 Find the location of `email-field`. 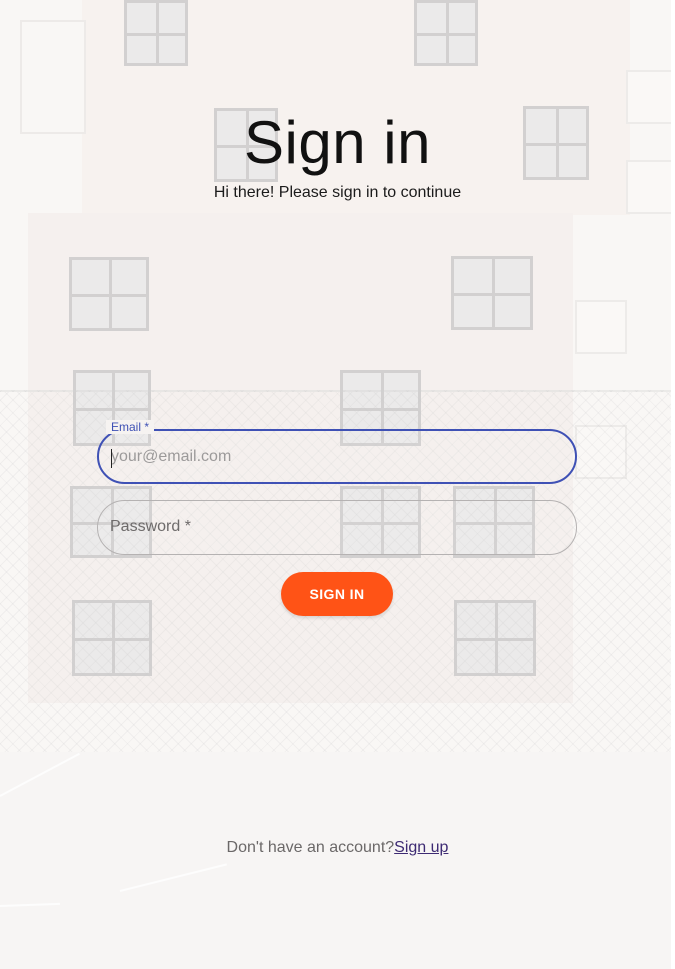

email-field is located at coordinates (337, 456).